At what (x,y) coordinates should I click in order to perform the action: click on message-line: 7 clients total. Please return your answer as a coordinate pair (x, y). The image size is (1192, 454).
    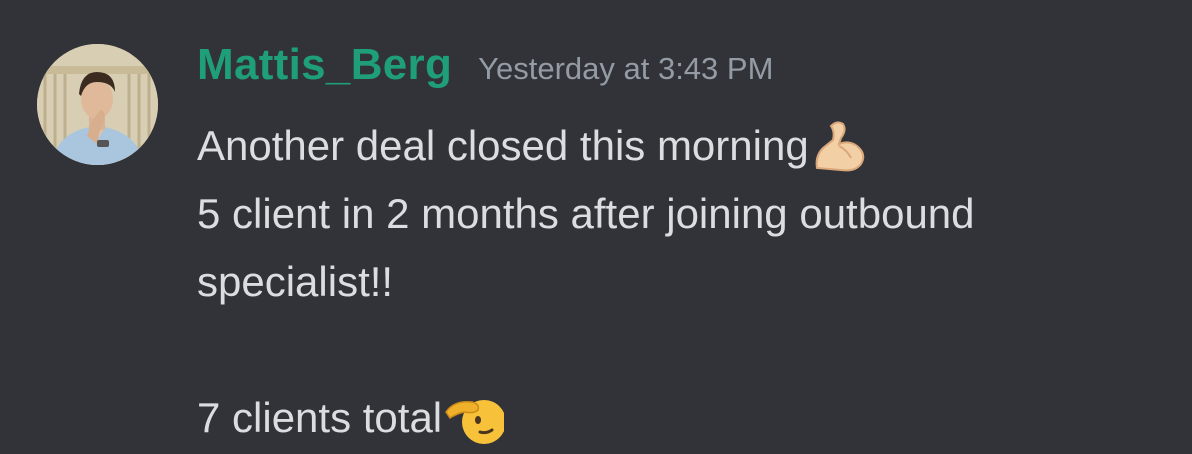
    Looking at the image, I should click on (677, 418).